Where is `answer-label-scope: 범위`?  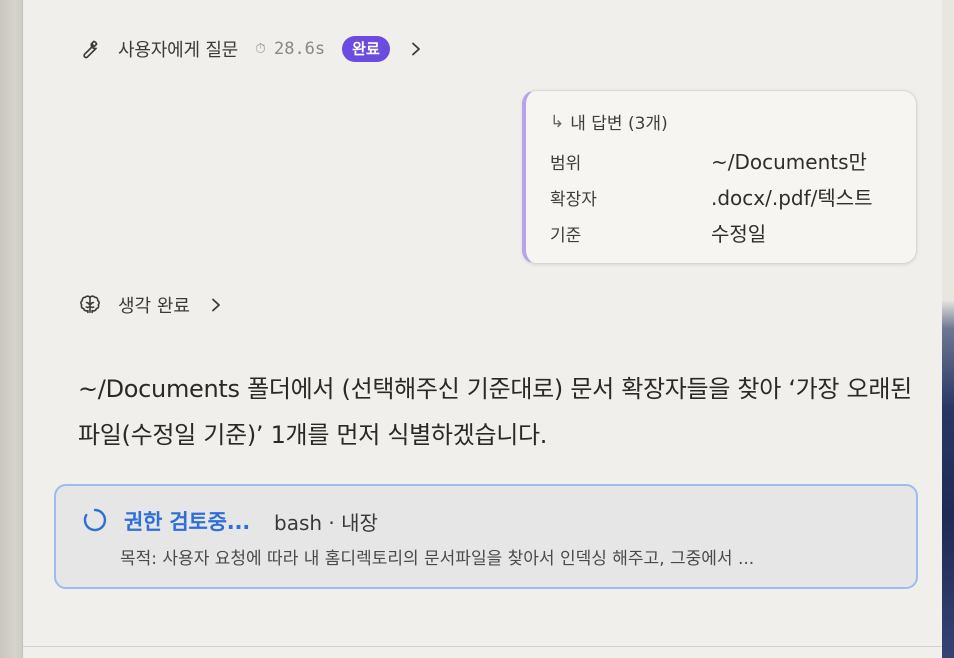 answer-label-scope: 범위 is located at coordinates (566, 164).